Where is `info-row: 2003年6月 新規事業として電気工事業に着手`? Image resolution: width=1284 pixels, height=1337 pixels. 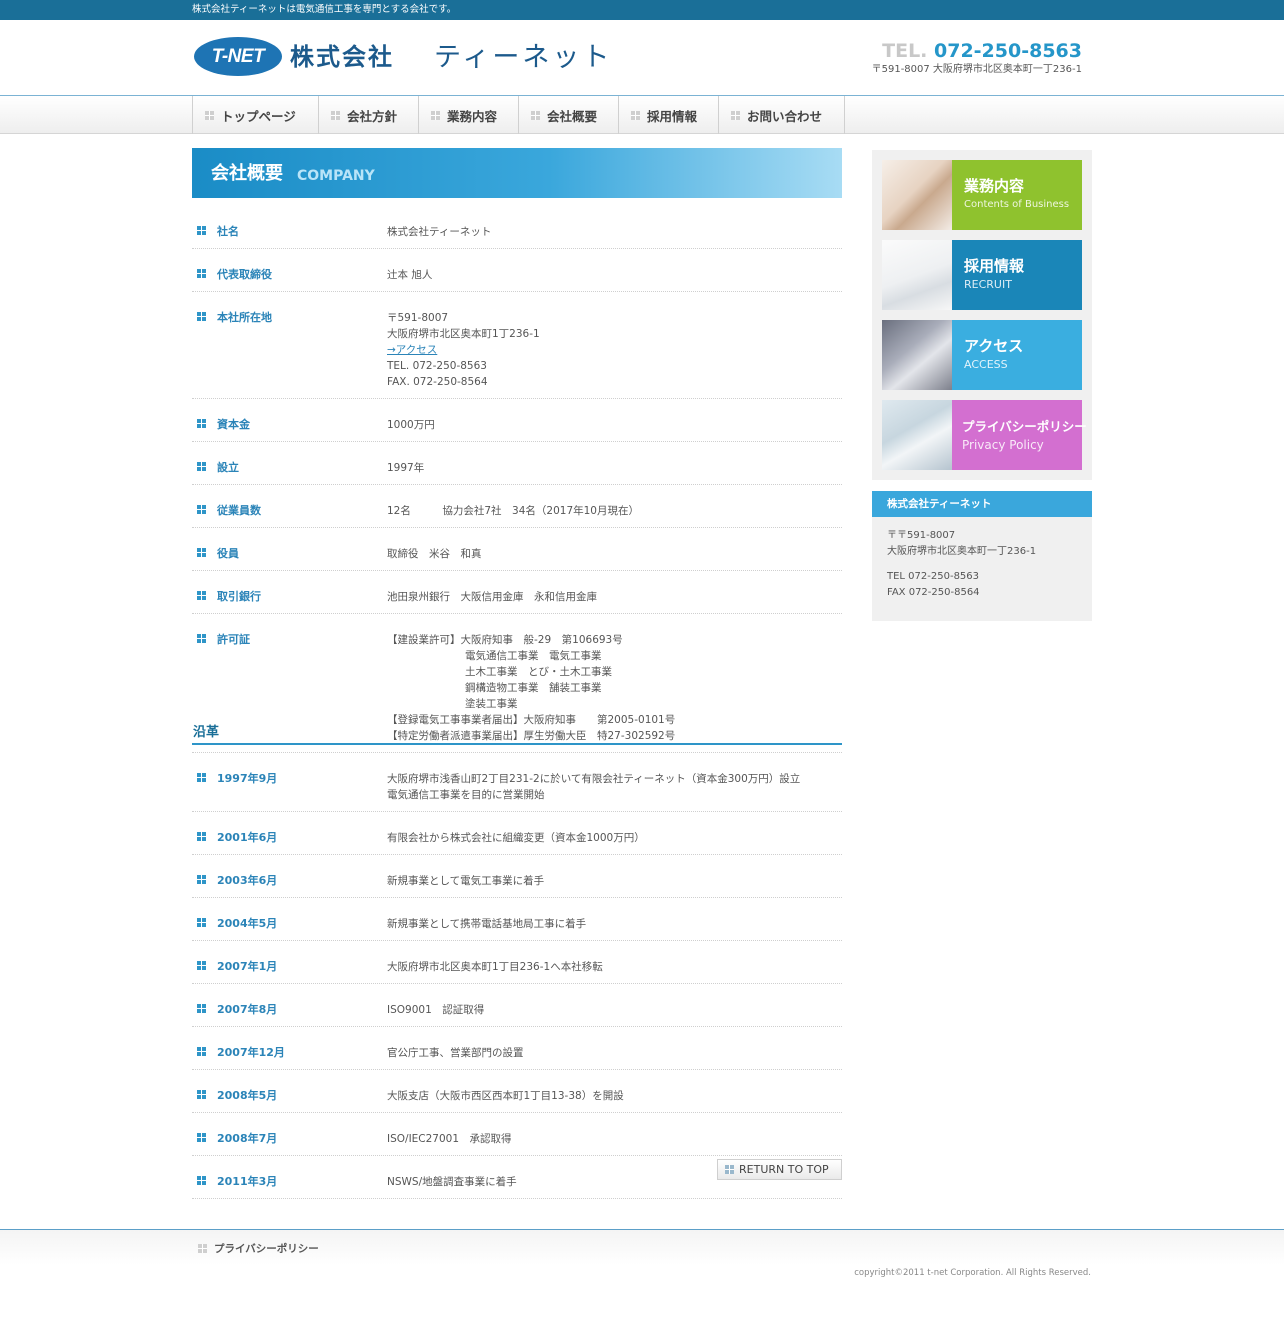 info-row: 2003年6月 新規事業として電気工事業に着手 is located at coordinates (517, 876).